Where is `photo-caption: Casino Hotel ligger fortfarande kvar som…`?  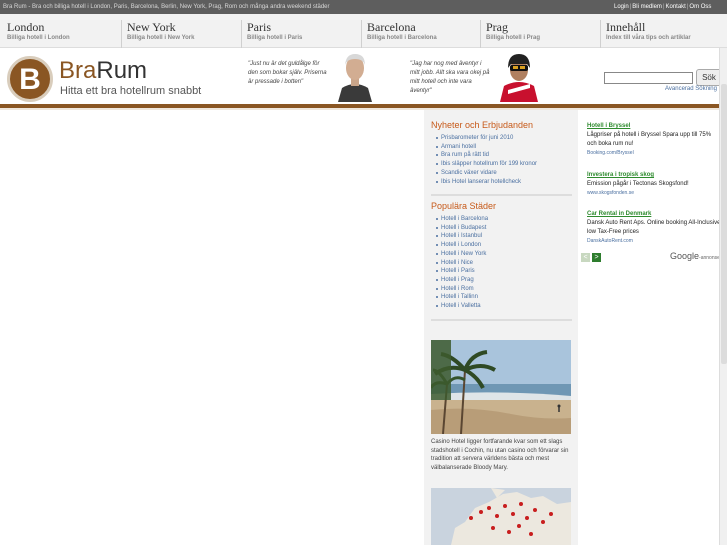 photo-caption: Casino Hotel ligger fortfarande kvar som… is located at coordinates (500, 455).